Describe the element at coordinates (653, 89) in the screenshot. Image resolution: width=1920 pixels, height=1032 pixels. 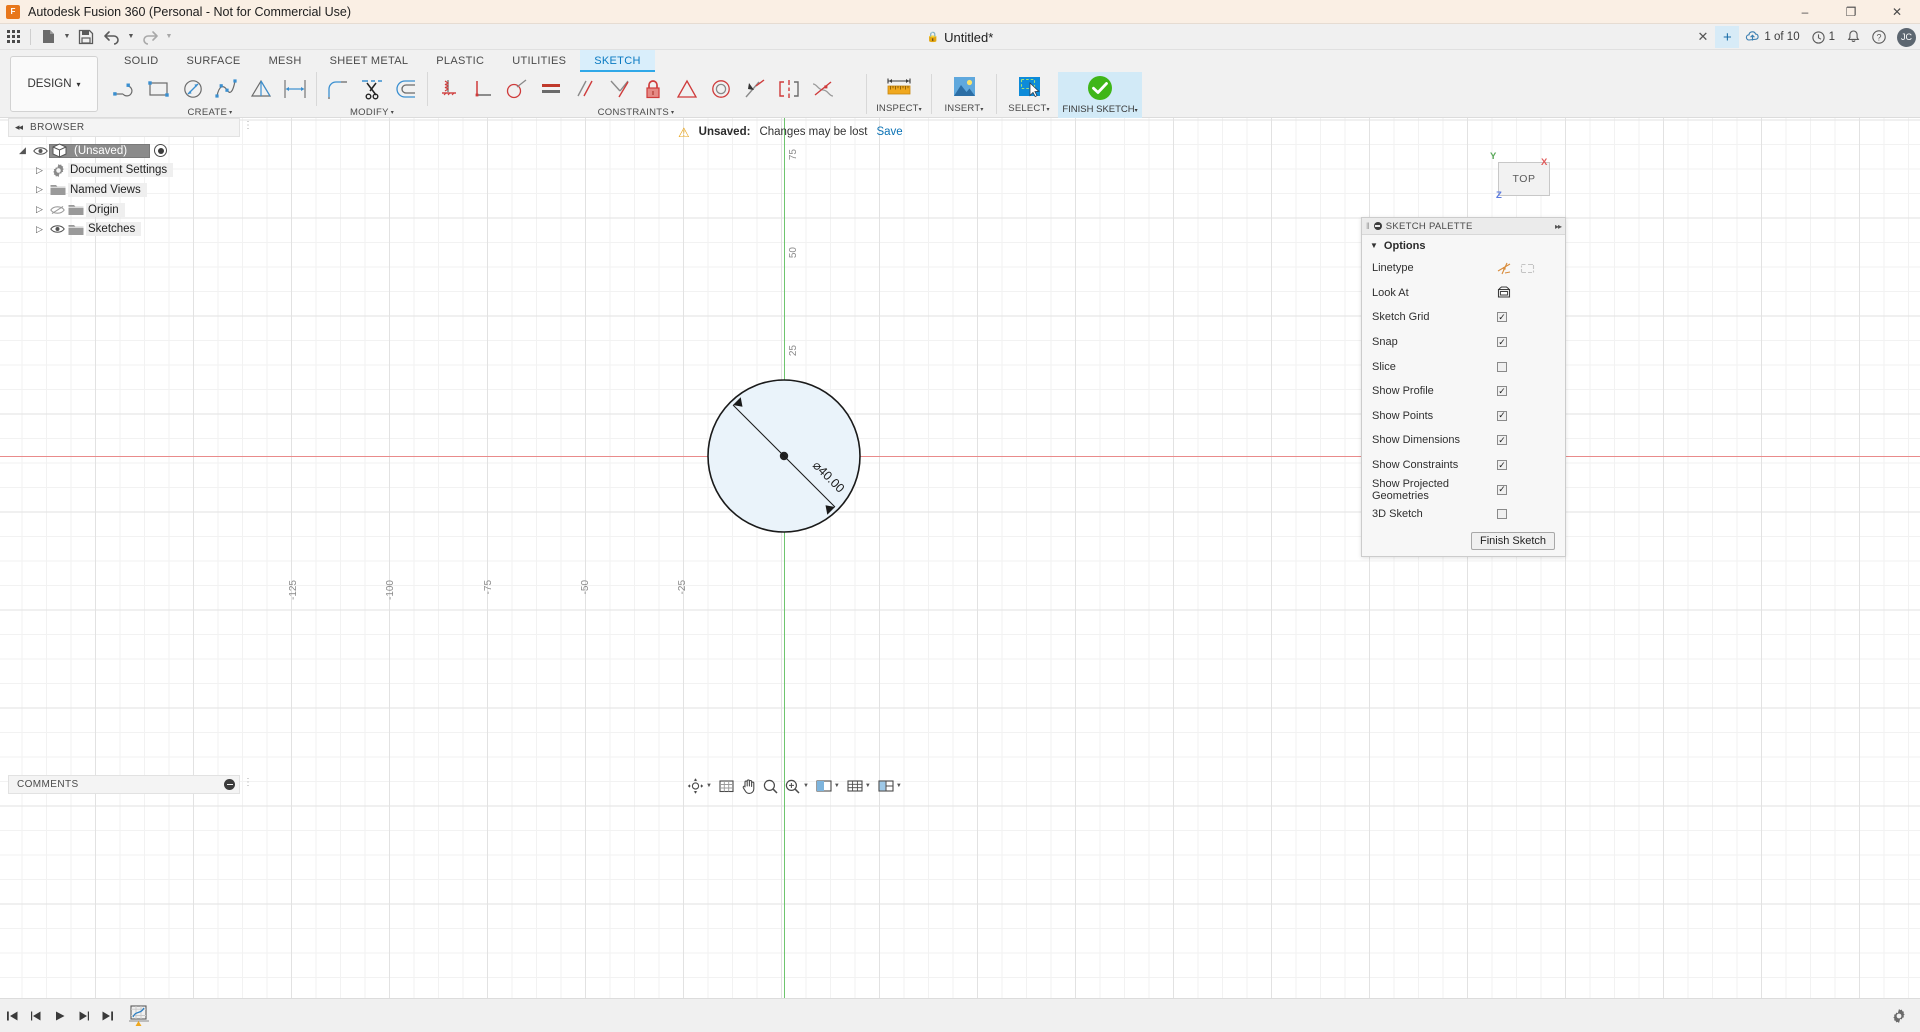
I see `fix-lock-icon` at that location.